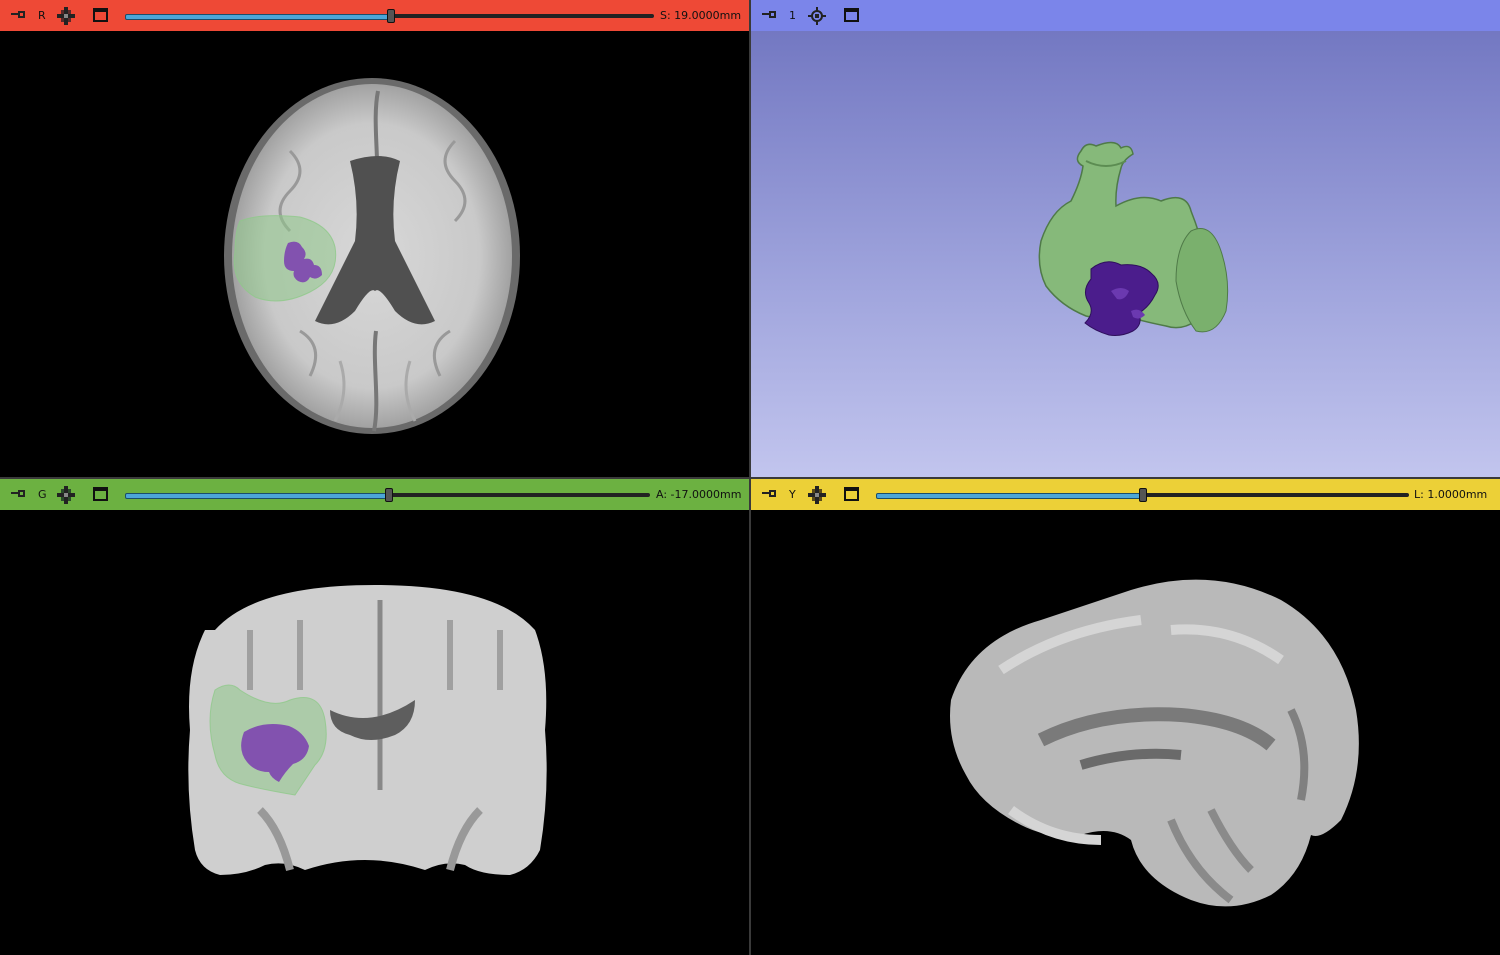  I want to click on view-label: Y, so click(792, 494).